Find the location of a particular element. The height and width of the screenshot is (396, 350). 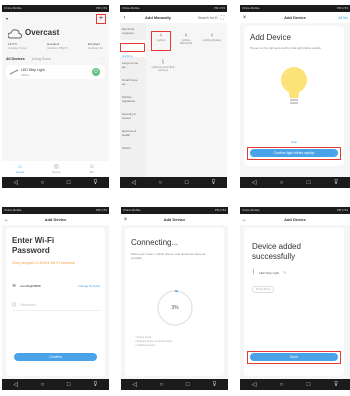

tab-home: ⌂ Home is located at coordinates (20, 169).